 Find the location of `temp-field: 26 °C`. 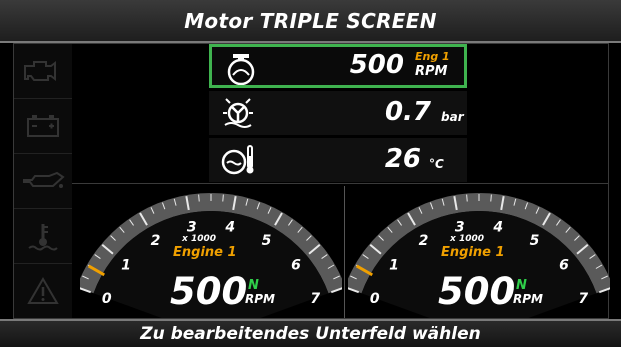

temp-field: 26 °C is located at coordinates (338, 160).